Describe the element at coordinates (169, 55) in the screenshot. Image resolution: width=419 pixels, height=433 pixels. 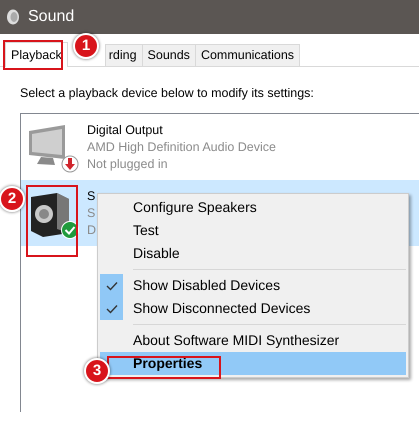
I see `tab: Sounds` at that location.